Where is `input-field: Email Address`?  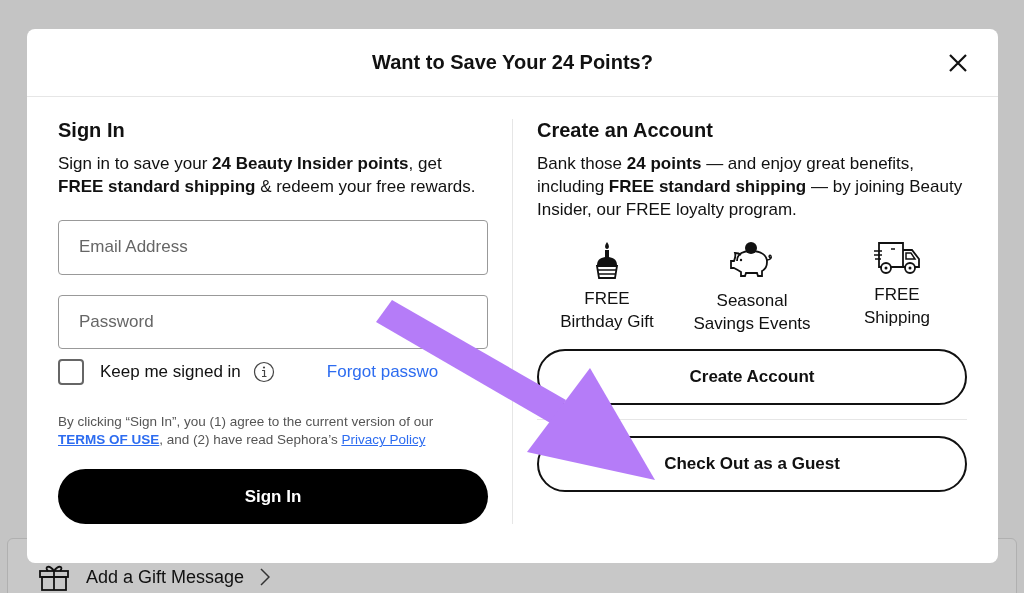
input-field: Email Address is located at coordinates (273, 247).